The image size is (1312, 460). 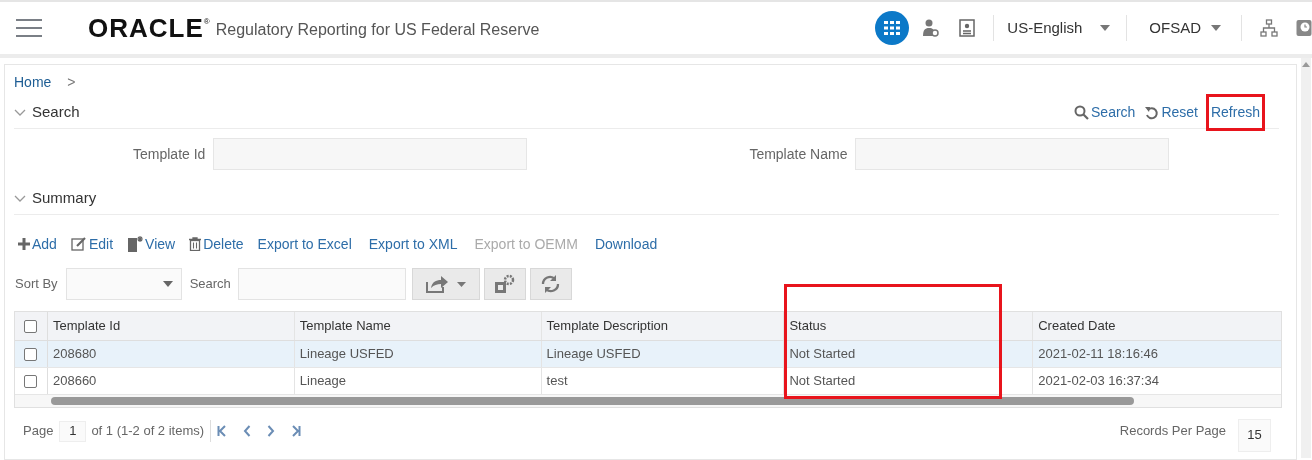 I want to click on export-menu-button, so click(x=445, y=284).